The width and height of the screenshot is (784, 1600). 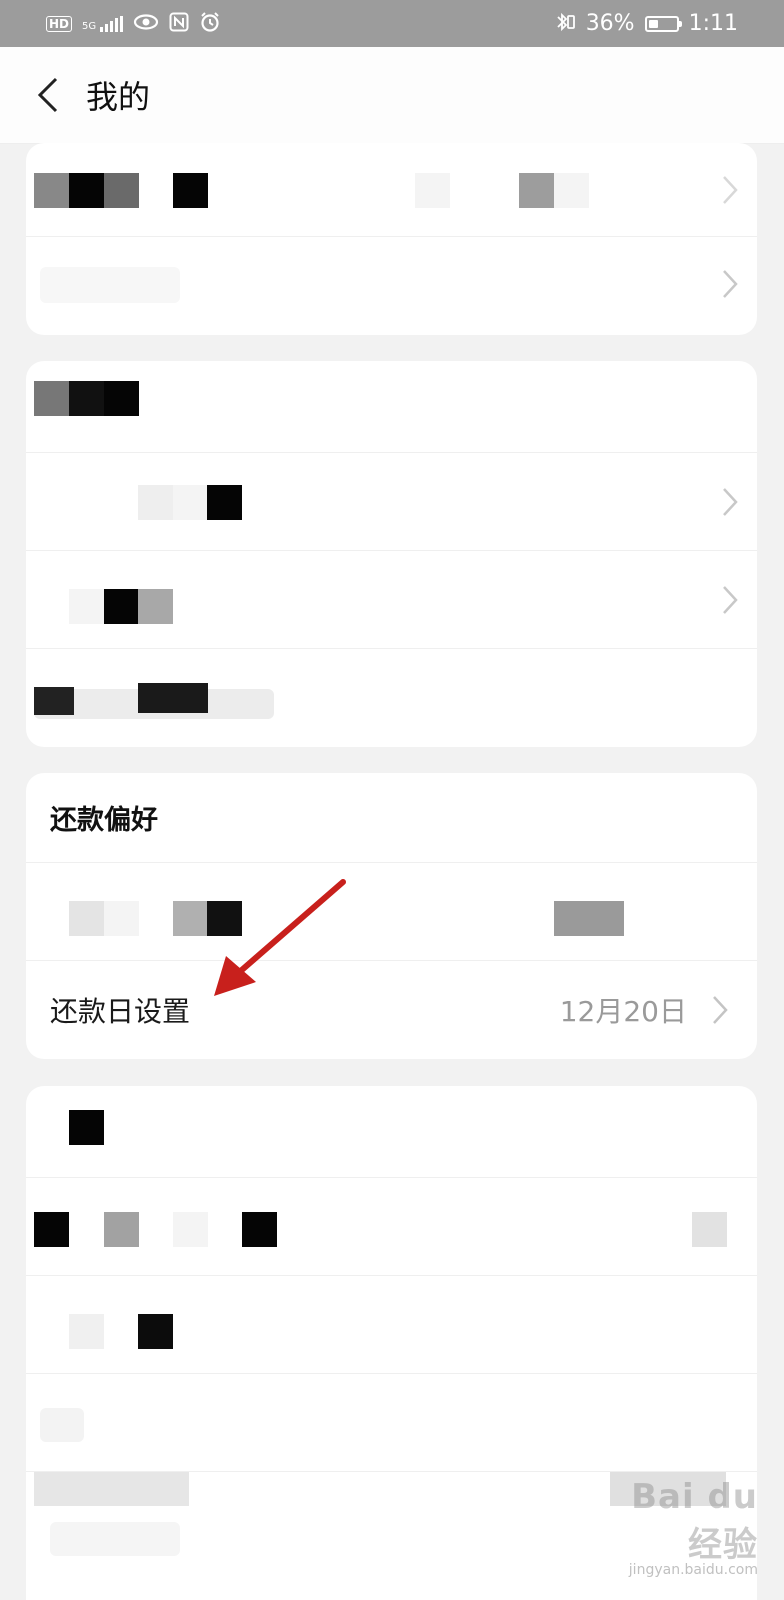 I want to click on section-header: 还款偏好, so click(x=391, y=818).